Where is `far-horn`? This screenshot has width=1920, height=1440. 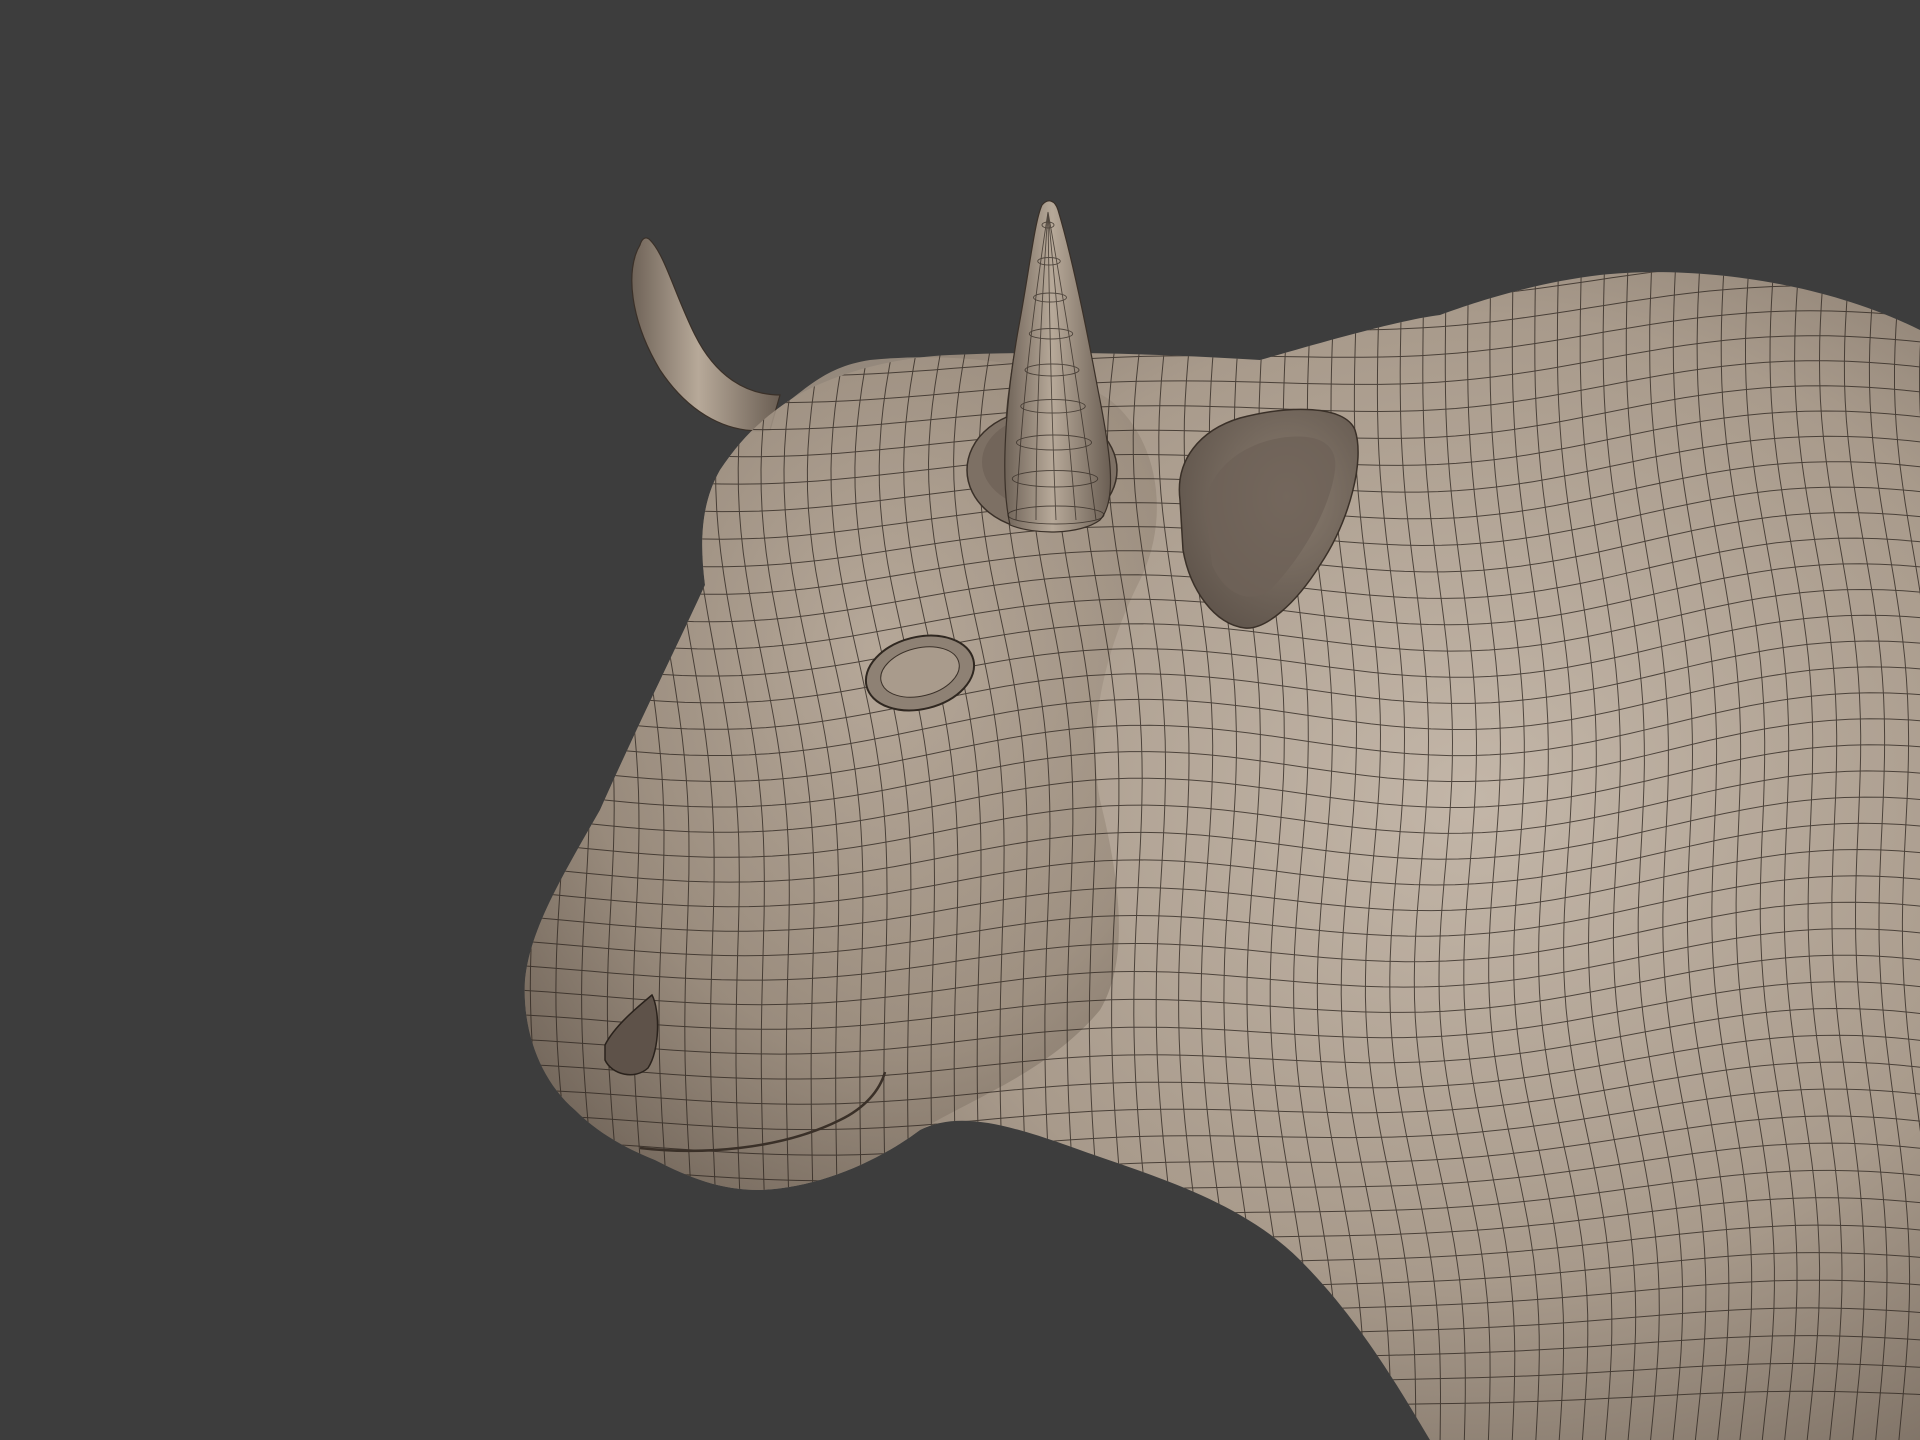 far-horn is located at coordinates (706, 334).